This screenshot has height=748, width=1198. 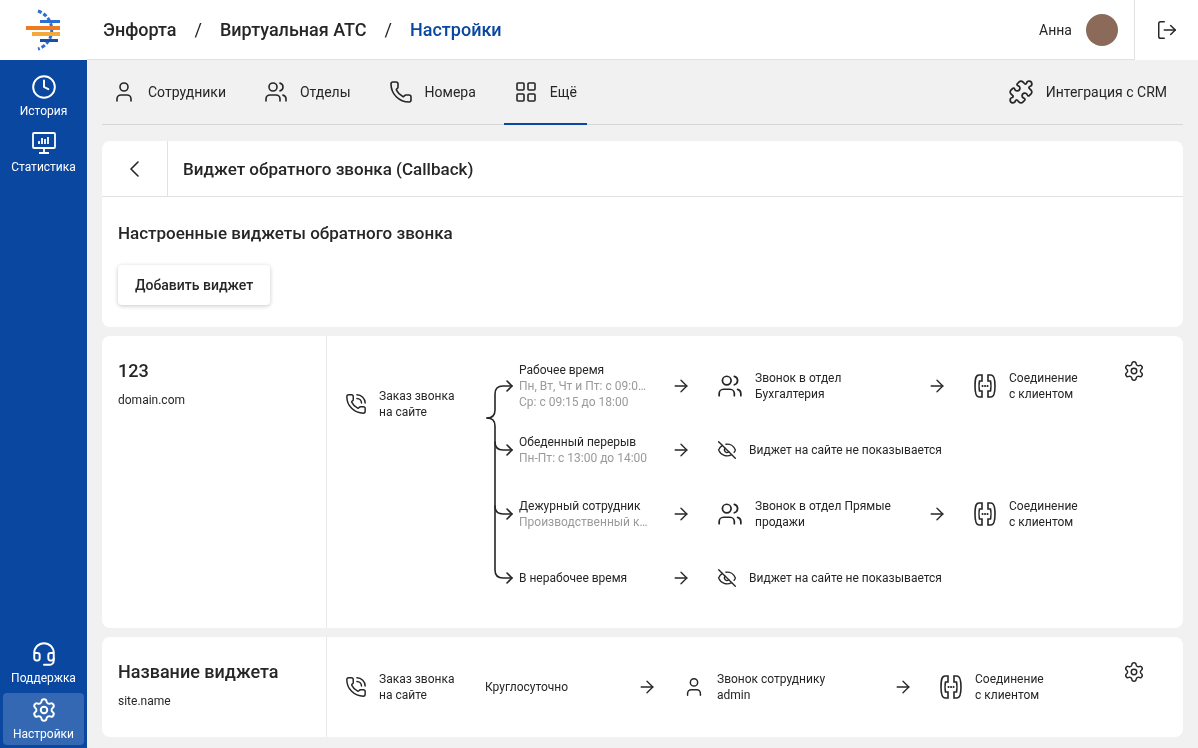 What do you see at coordinates (194, 285) in the screenshot?
I see `add-widget-button: Добавить виджет` at bounding box center [194, 285].